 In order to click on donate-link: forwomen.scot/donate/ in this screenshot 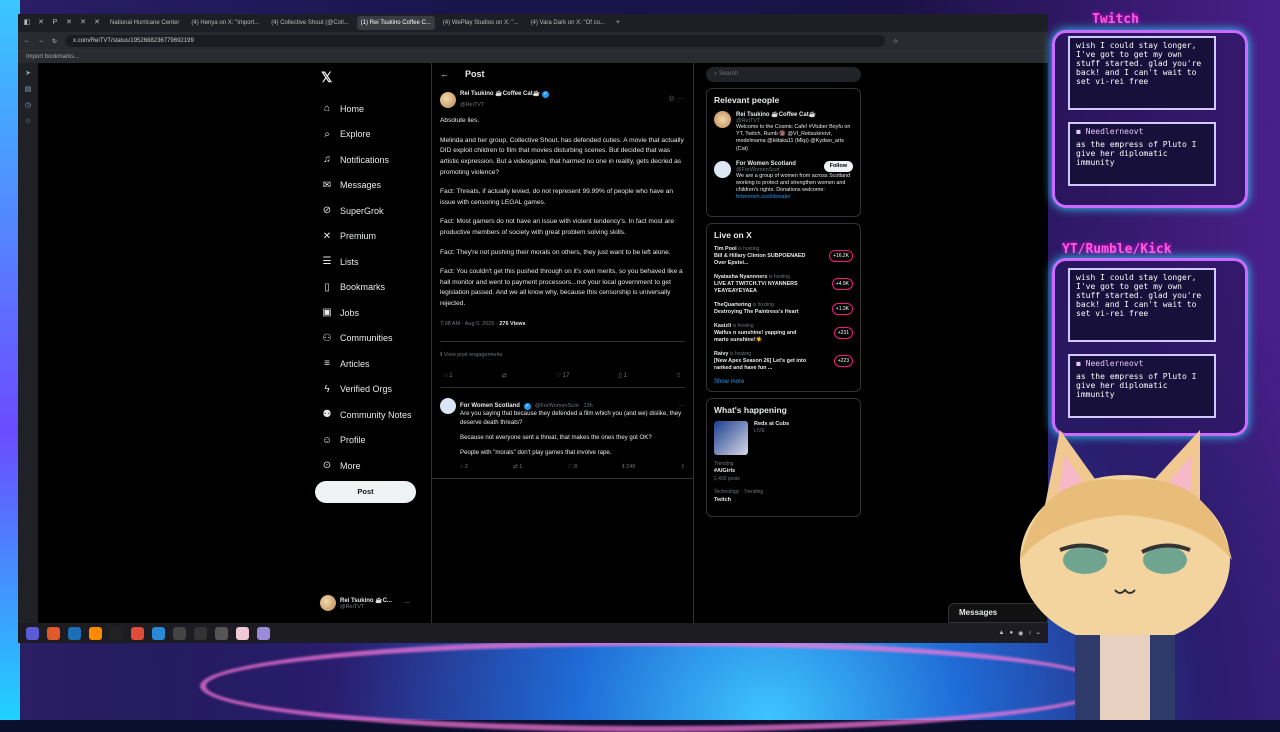, I will do `click(794, 197)`.